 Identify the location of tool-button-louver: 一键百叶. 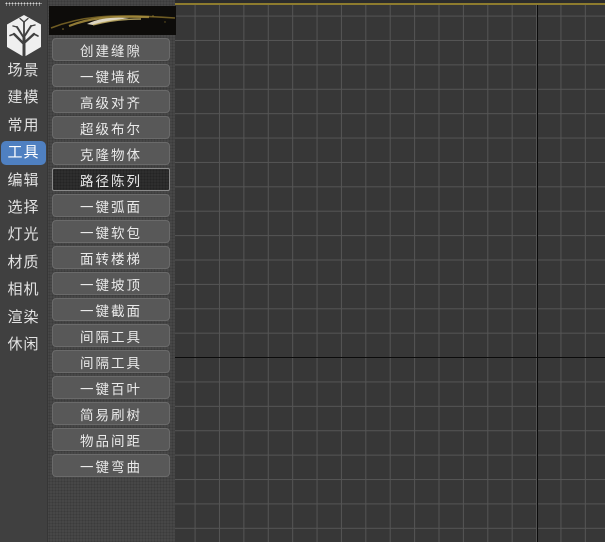
(111, 387).